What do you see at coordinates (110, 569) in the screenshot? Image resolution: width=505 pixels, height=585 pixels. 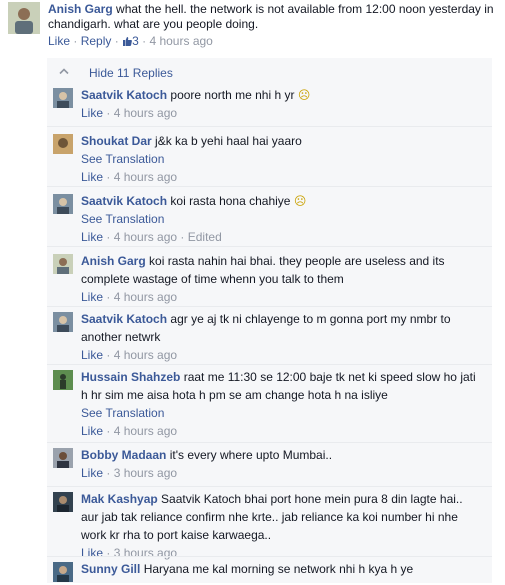 I see `reply-author: Sunny Gill` at bounding box center [110, 569].